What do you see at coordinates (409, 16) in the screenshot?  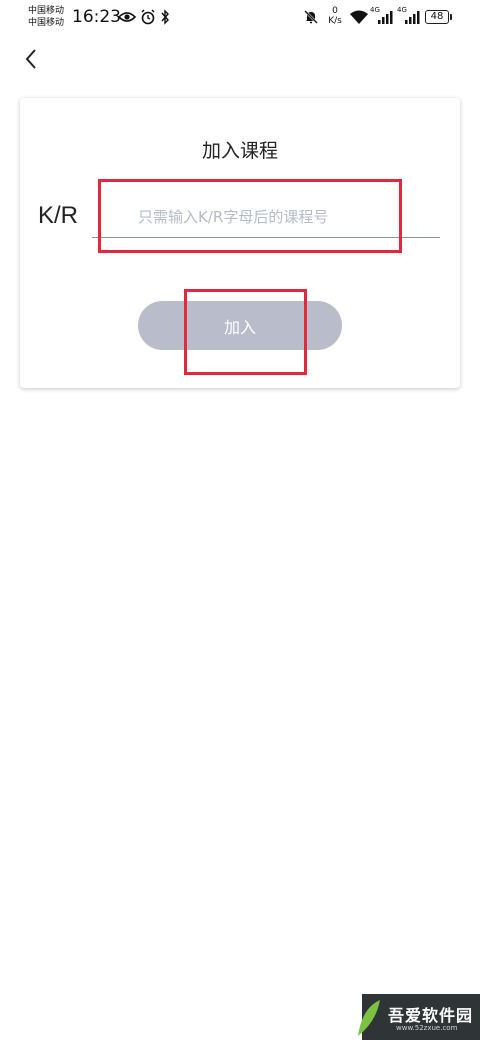 I see `signal-2: 4G` at bounding box center [409, 16].